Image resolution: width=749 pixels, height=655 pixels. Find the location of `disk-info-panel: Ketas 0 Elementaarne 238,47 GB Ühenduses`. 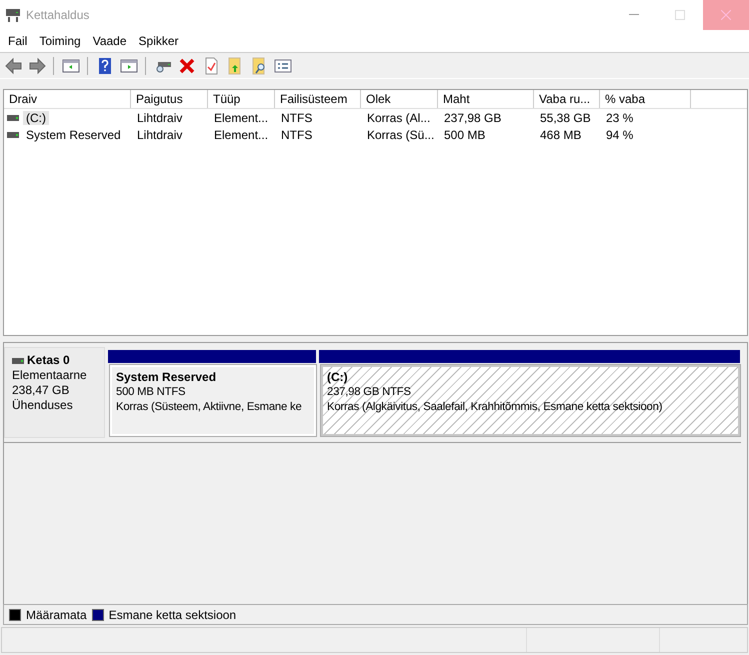

disk-info-panel: Ketas 0 Elementaarne 238,47 GB Ühenduses is located at coordinates (54, 392).